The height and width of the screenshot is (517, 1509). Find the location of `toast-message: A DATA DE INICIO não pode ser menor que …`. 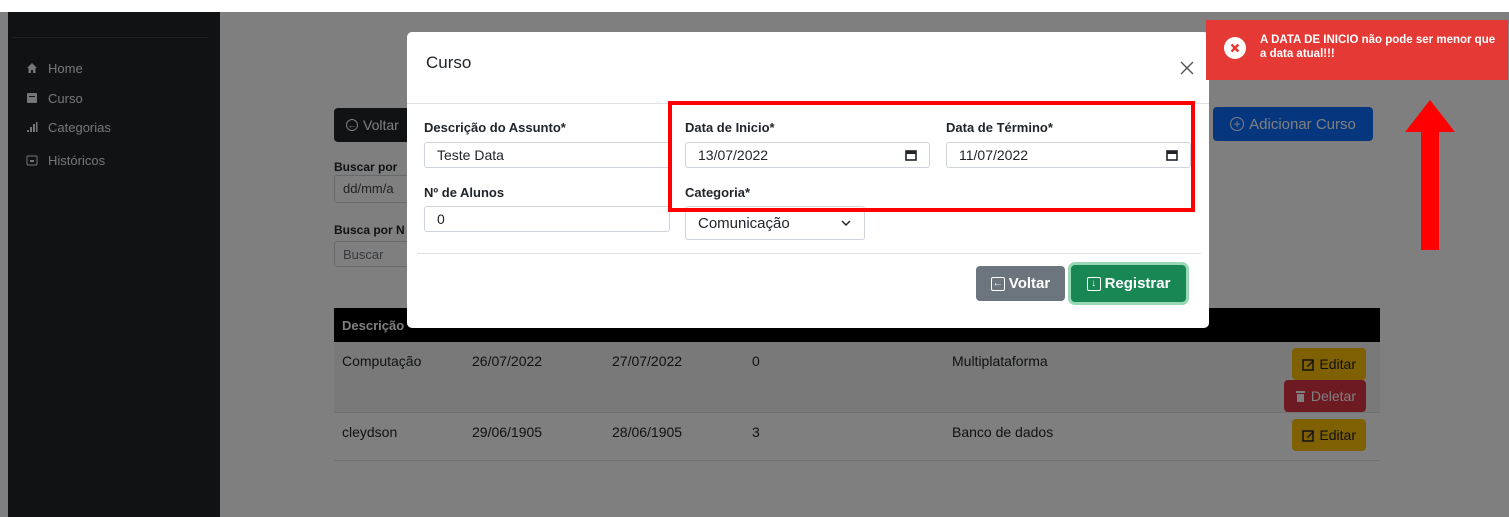

toast-message: A DATA DE INICIO não pode ser menor que … is located at coordinates (1378, 47).